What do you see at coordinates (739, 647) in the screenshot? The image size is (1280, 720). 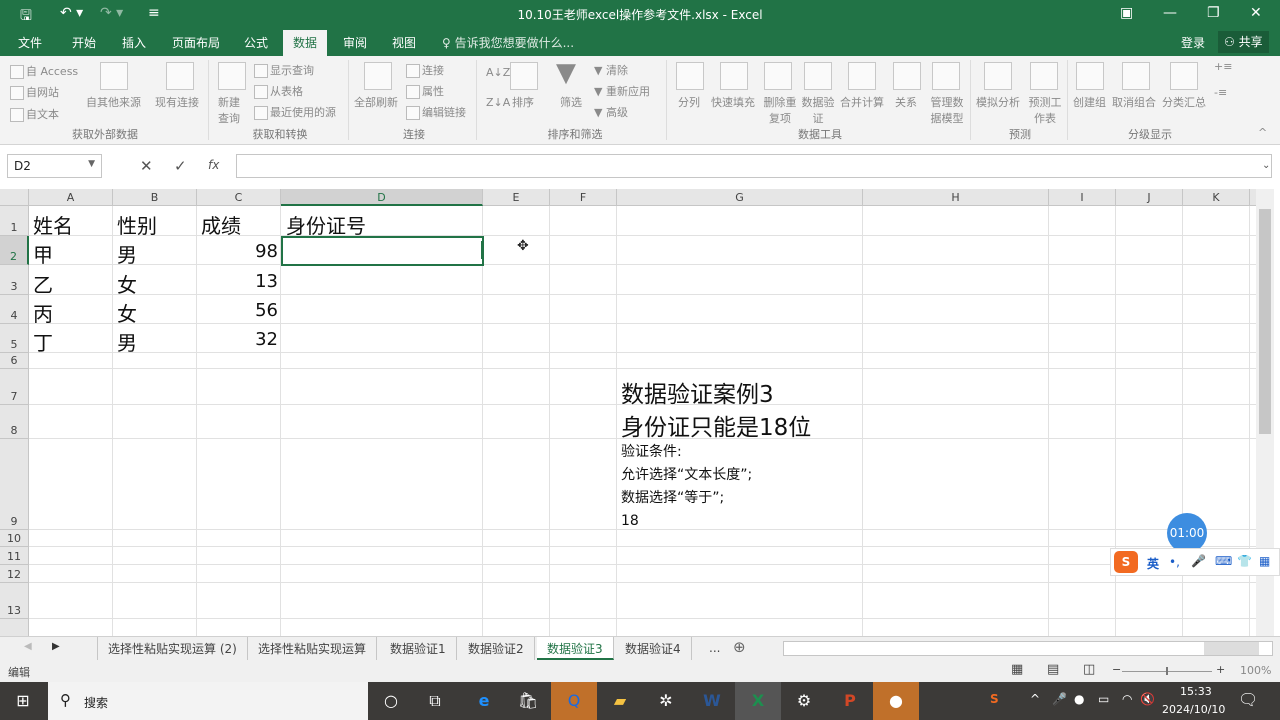 I see `add-sheet-icon: ⊕` at bounding box center [739, 647].